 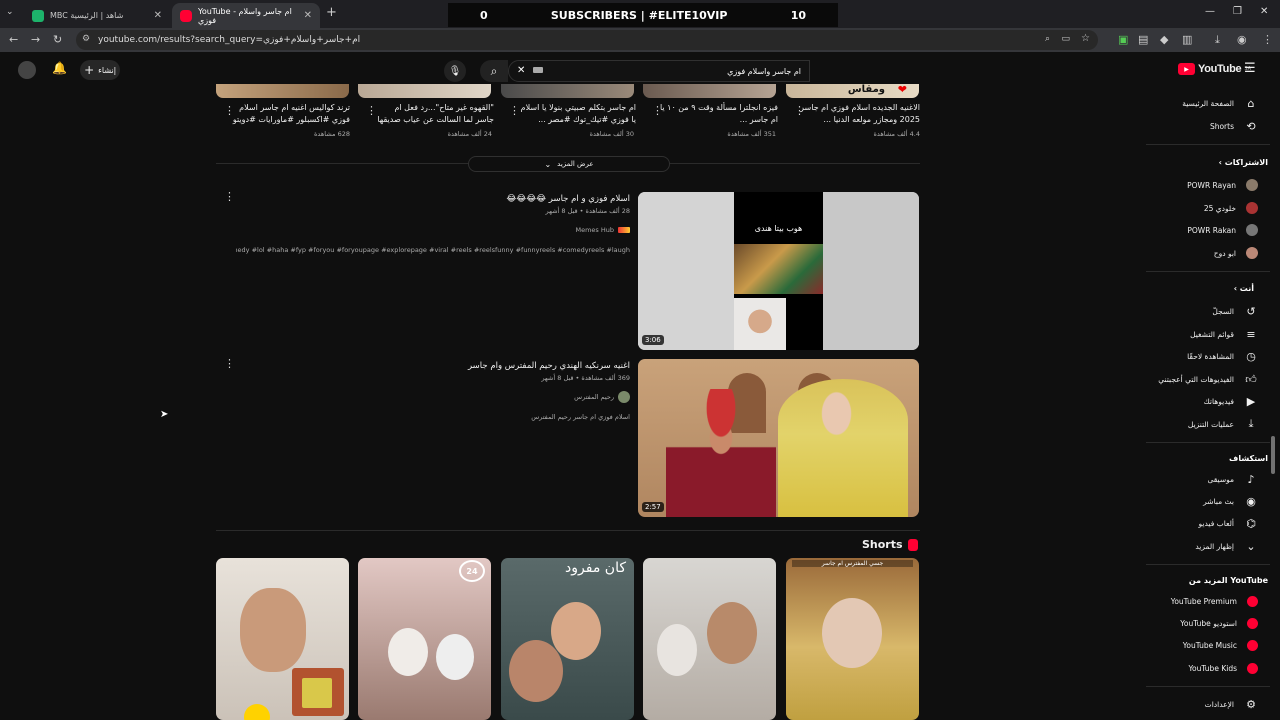 What do you see at coordinates (27, 70) in the screenshot?
I see `avatar` at bounding box center [27, 70].